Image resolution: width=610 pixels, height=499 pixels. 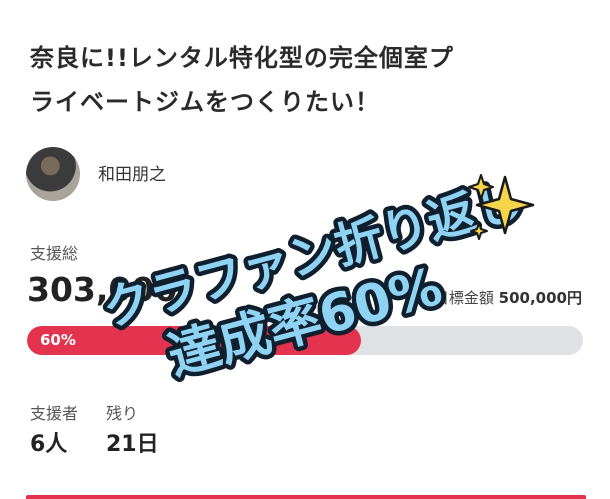 What do you see at coordinates (102, 289) in the screenshot?
I see `current-amount: 303,000` at bounding box center [102, 289].